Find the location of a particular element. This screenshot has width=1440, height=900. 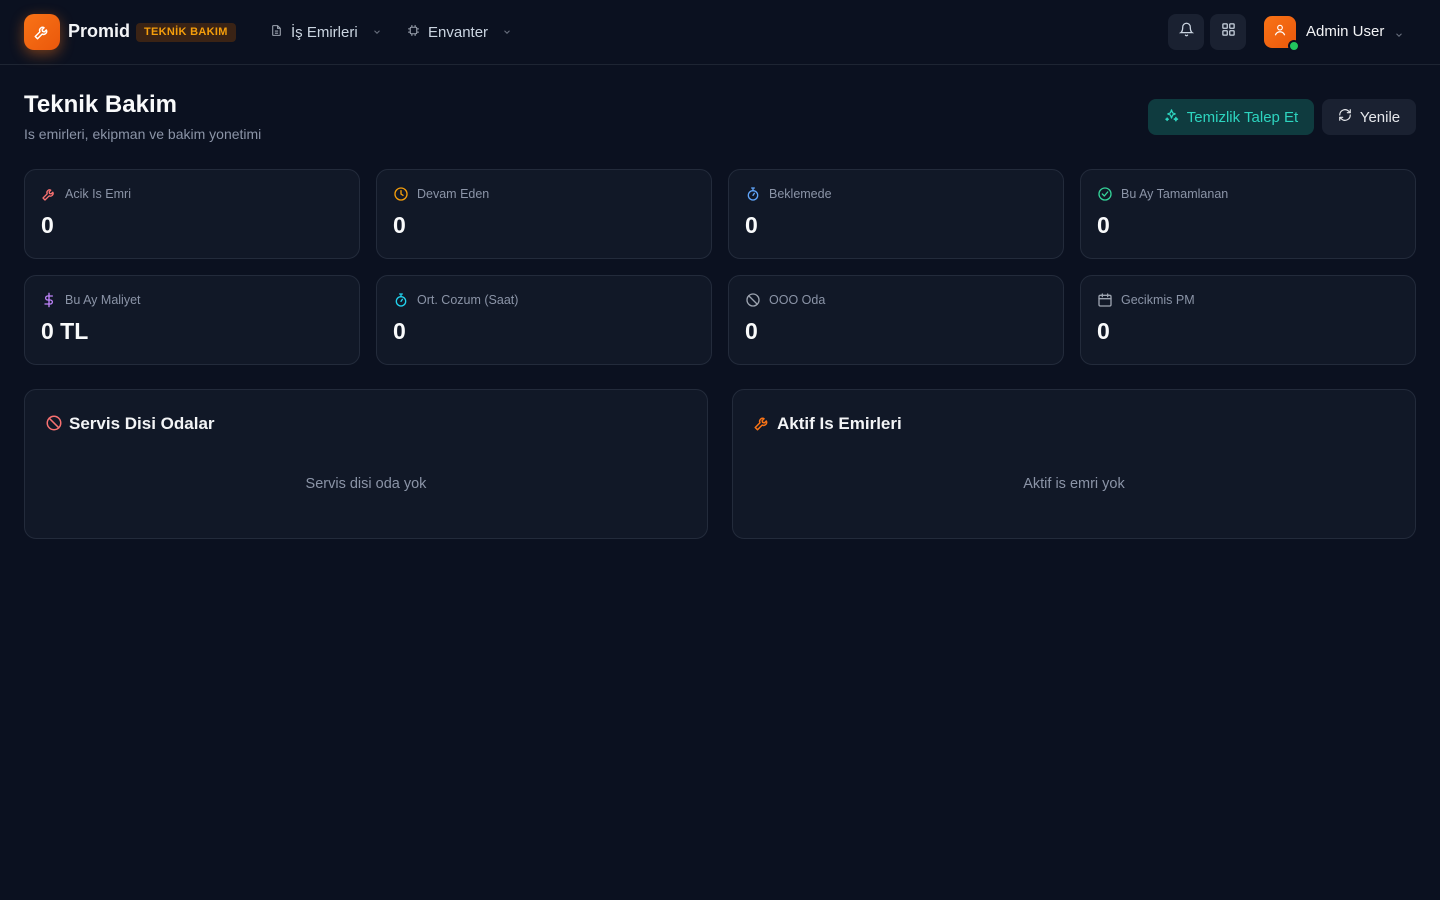

nav-work-orders: İş Emirleri is located at coordinates (326, 32).